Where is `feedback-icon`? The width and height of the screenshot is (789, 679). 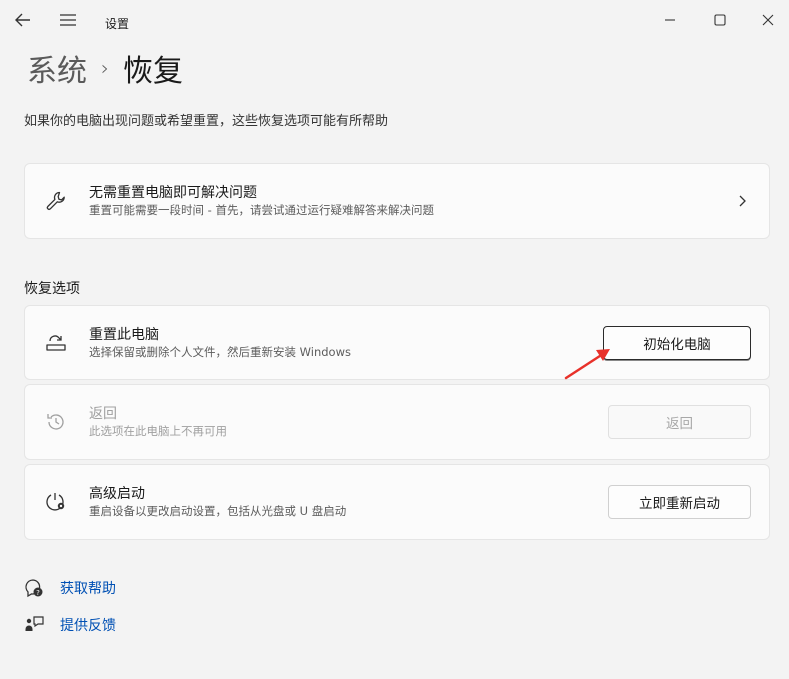
feedback-icon is located at coordinates (34, 625).